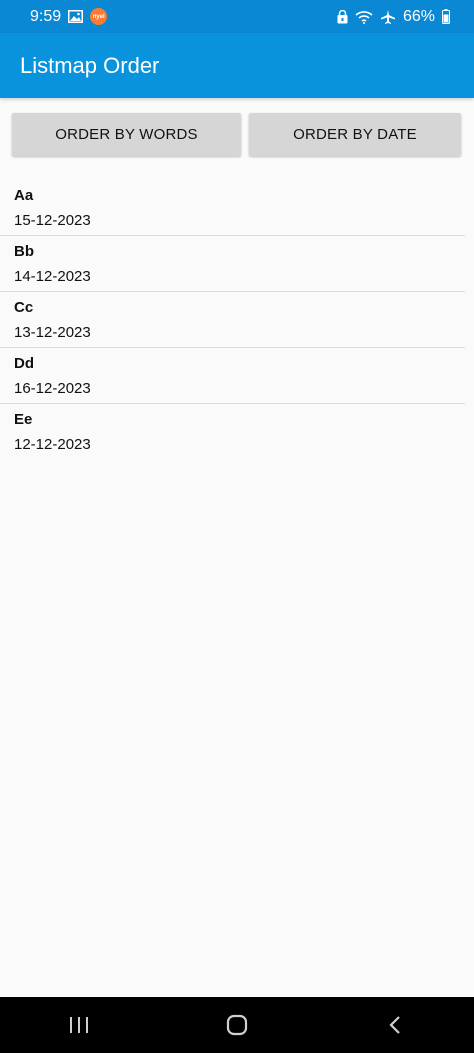 This screenshot has height=1053, width=474. Describe the element at coordinates (355, 134) in the screenshot. I see `order-by-date-button: ORDER BY DATE` at that location.